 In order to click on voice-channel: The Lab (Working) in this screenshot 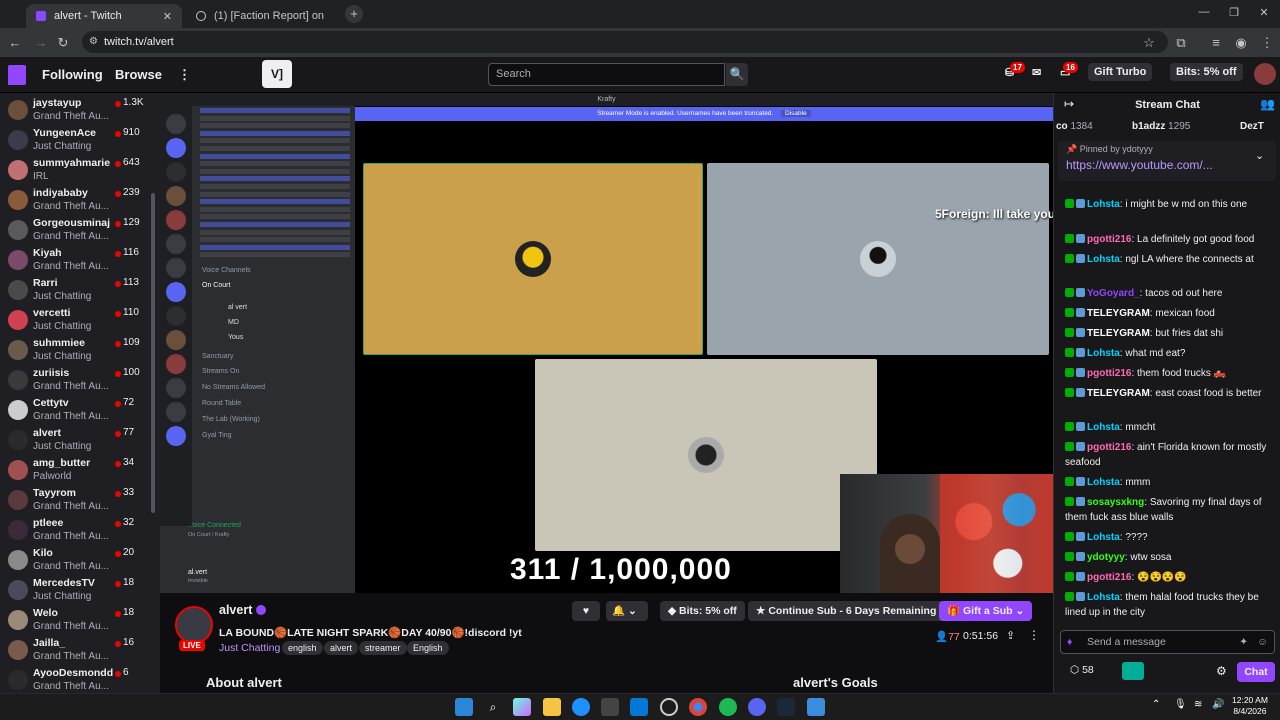, I will do `click(231, 419)`.